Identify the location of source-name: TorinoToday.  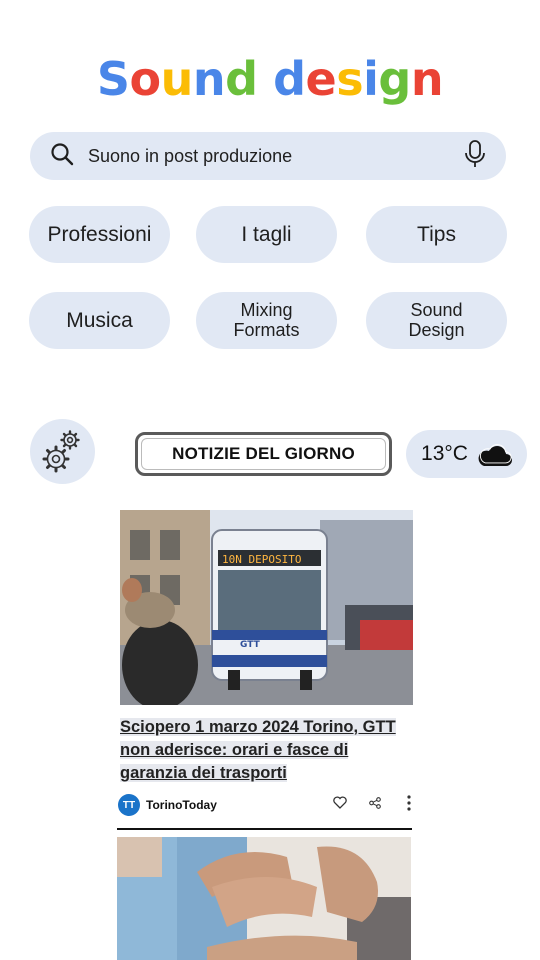
(181, 805).